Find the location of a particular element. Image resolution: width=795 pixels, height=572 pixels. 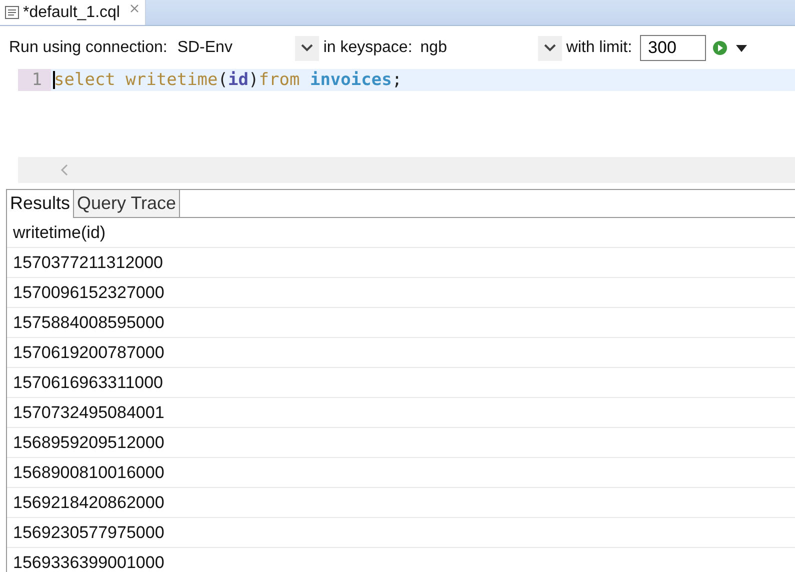

column-header: writetime(id) is located at coordinates (59, 232).